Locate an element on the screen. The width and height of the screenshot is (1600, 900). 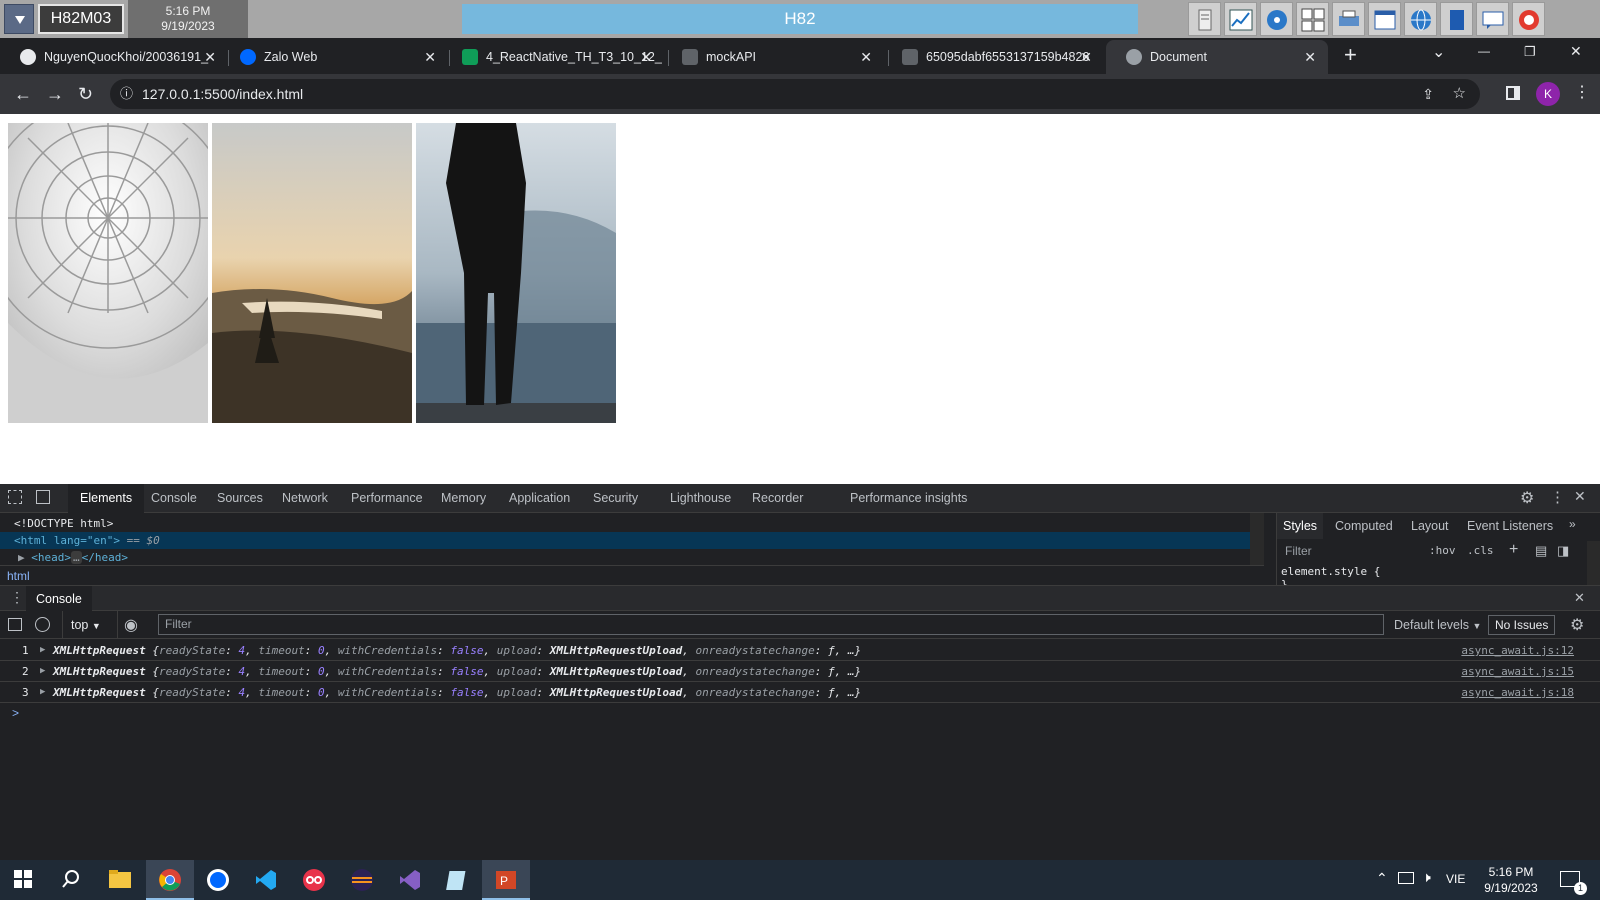
bookmark-star-icon: ☆ is located at coordinates (1459, 94).